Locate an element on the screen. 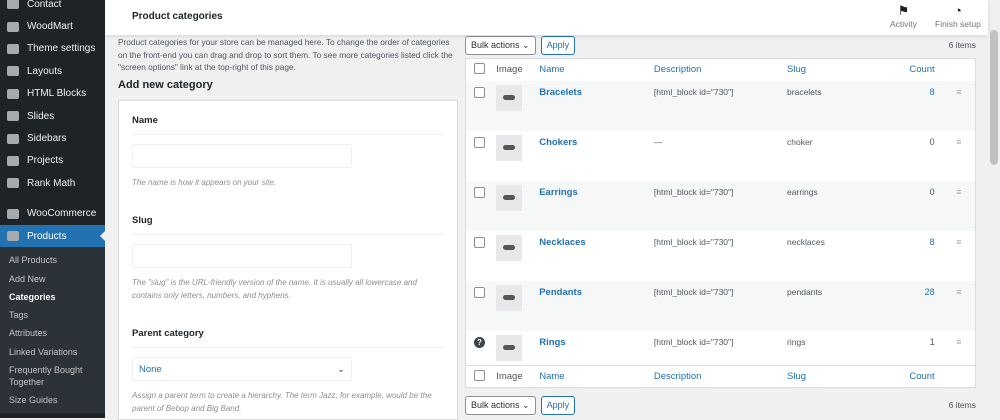 The width and height of the screenshot is (1000, 420). footer-col-description: Description is located at coordinates (720, 377).